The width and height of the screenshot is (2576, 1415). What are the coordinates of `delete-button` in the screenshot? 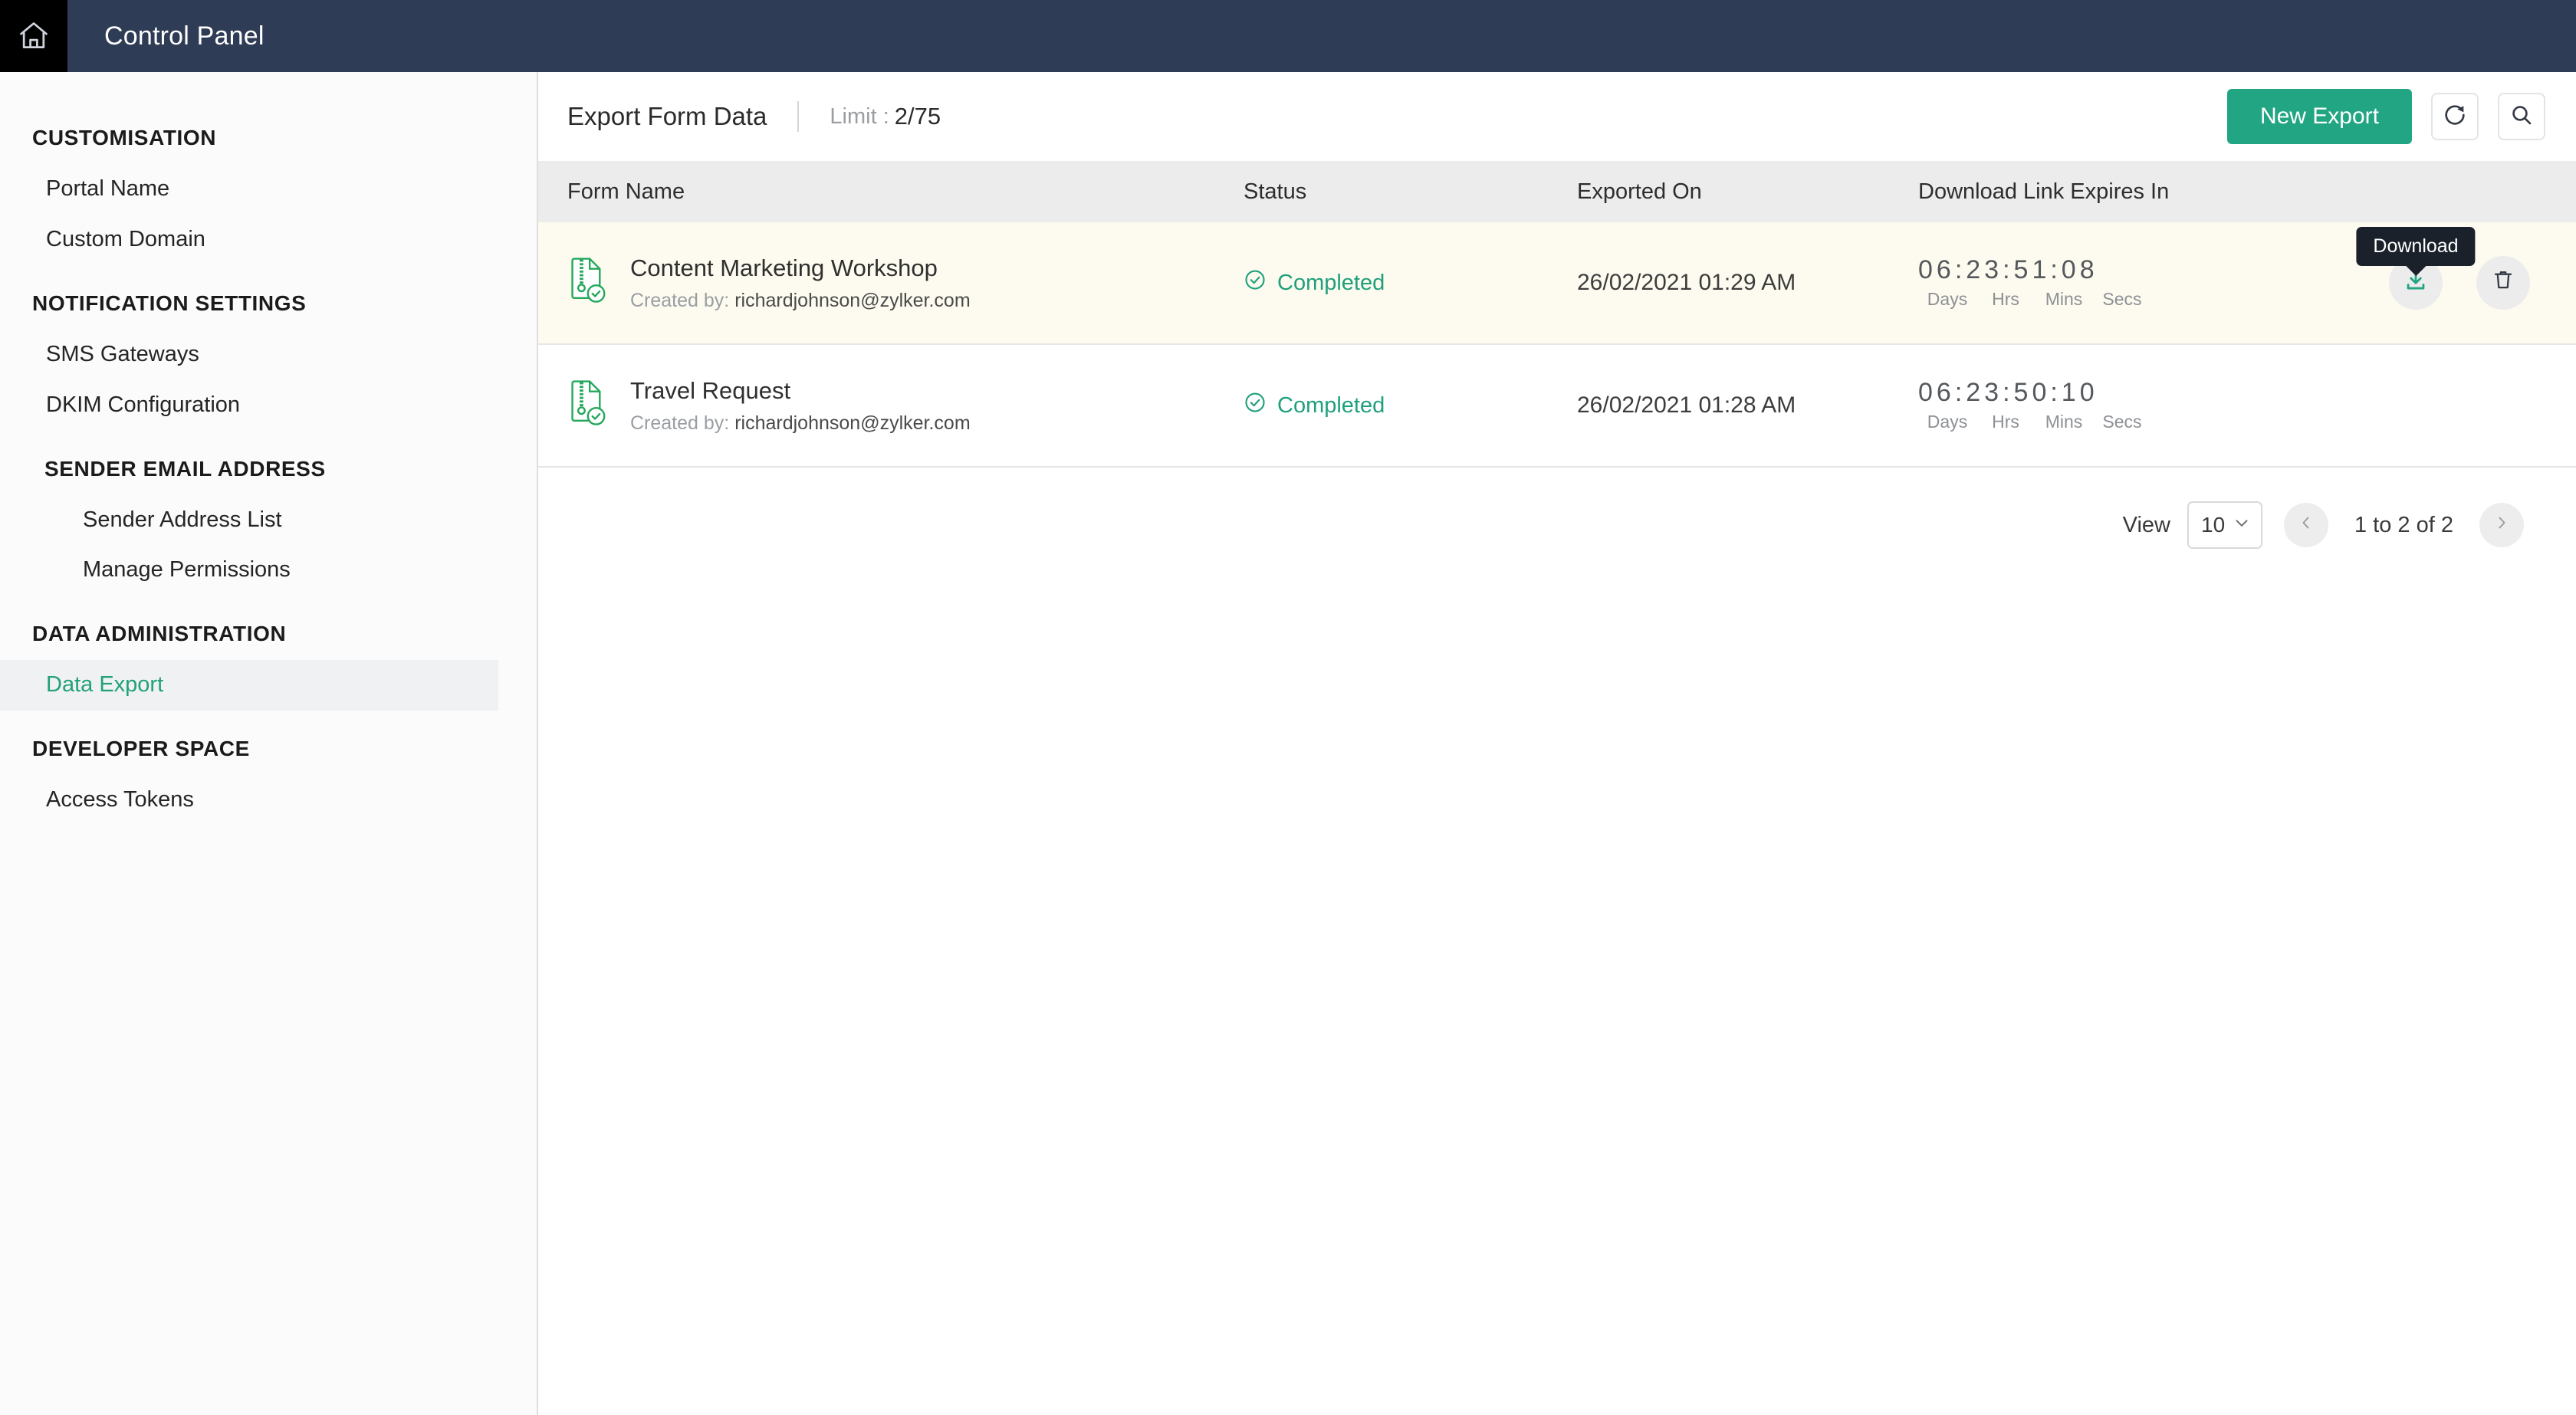 It's located at (2503, 283).